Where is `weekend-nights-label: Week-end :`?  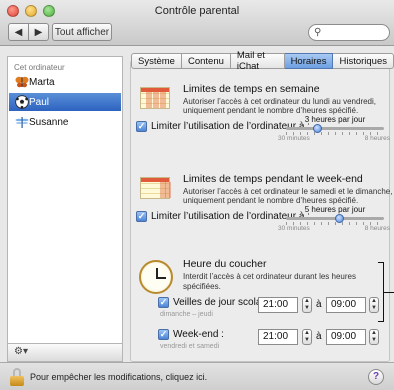 weekend-nights-label: Week-end : is located at coordinates (198, 334).